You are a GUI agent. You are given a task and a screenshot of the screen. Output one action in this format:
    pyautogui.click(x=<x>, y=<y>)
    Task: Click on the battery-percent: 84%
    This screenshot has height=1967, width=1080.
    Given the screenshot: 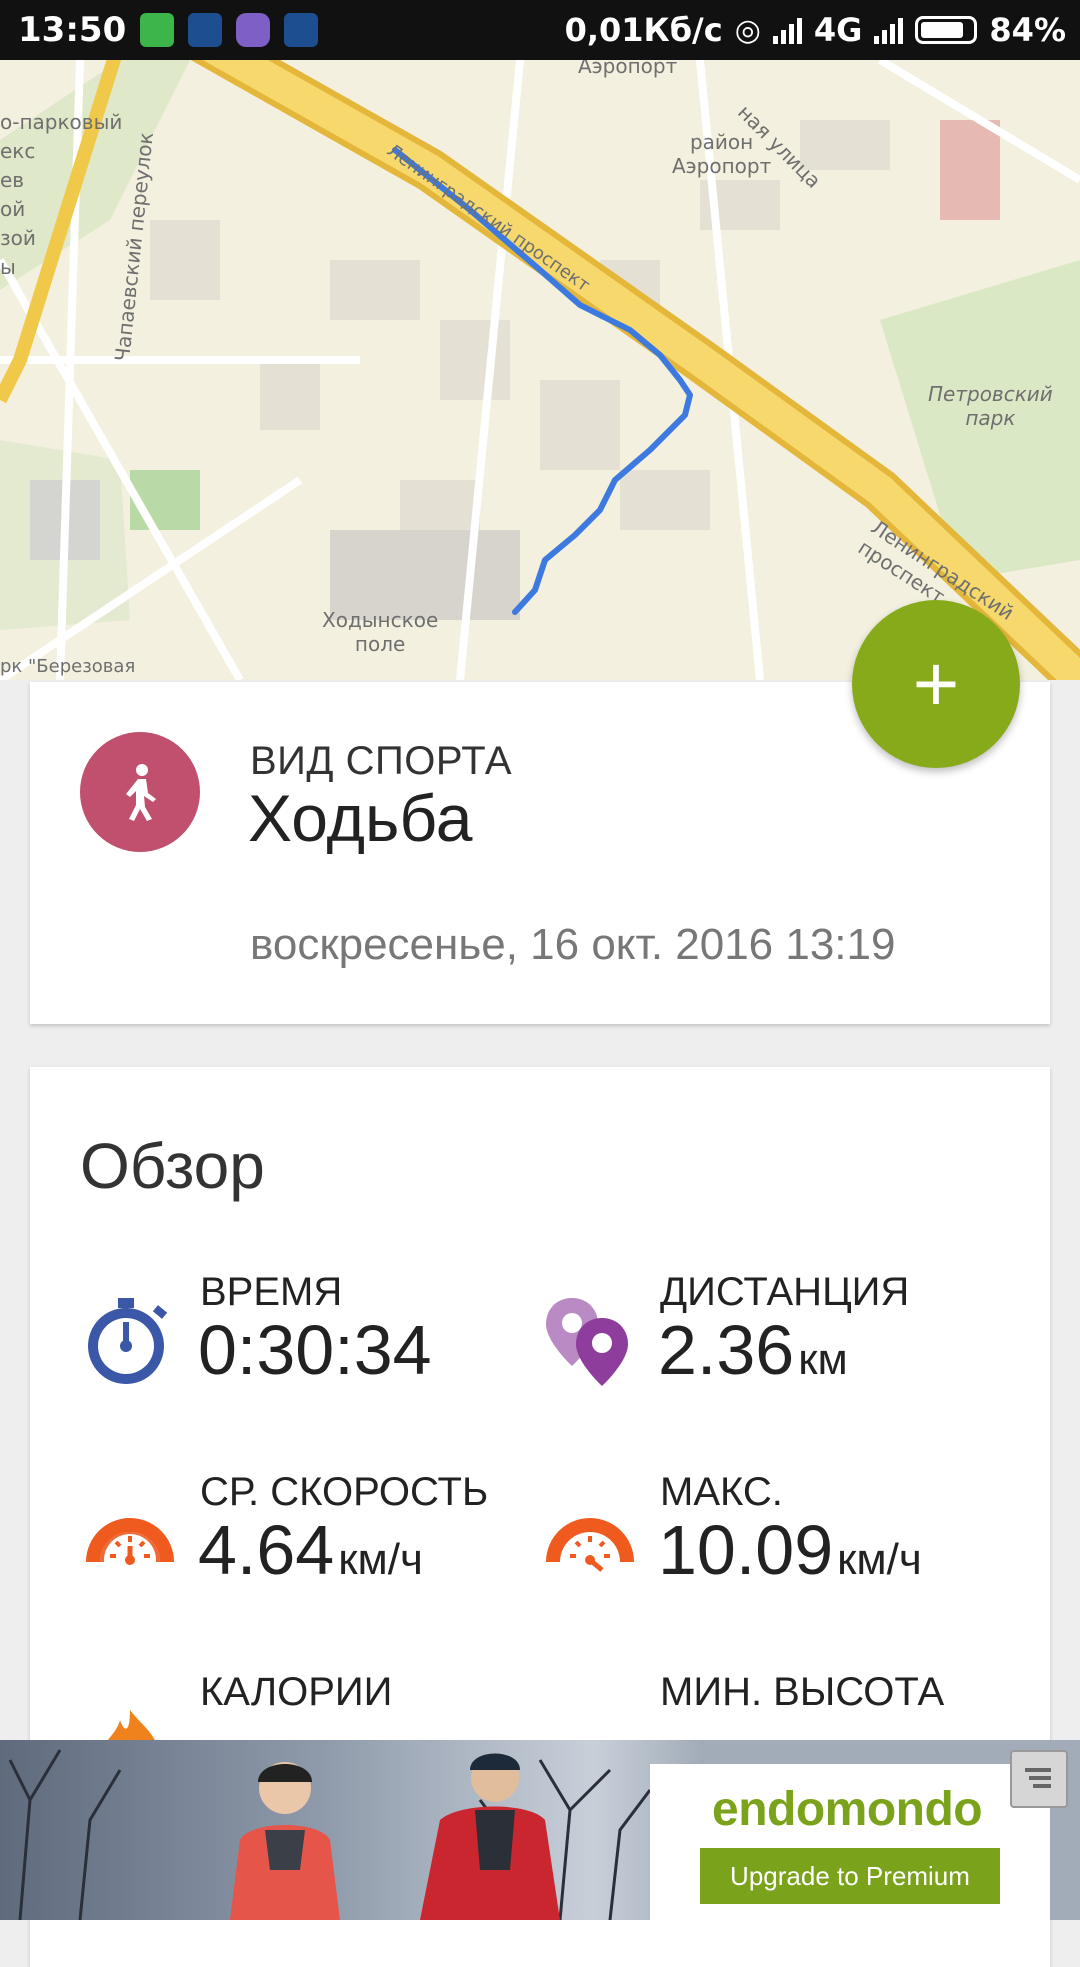 What is the action you would take?
    pyautogui.click(x=1027, y=30)
    